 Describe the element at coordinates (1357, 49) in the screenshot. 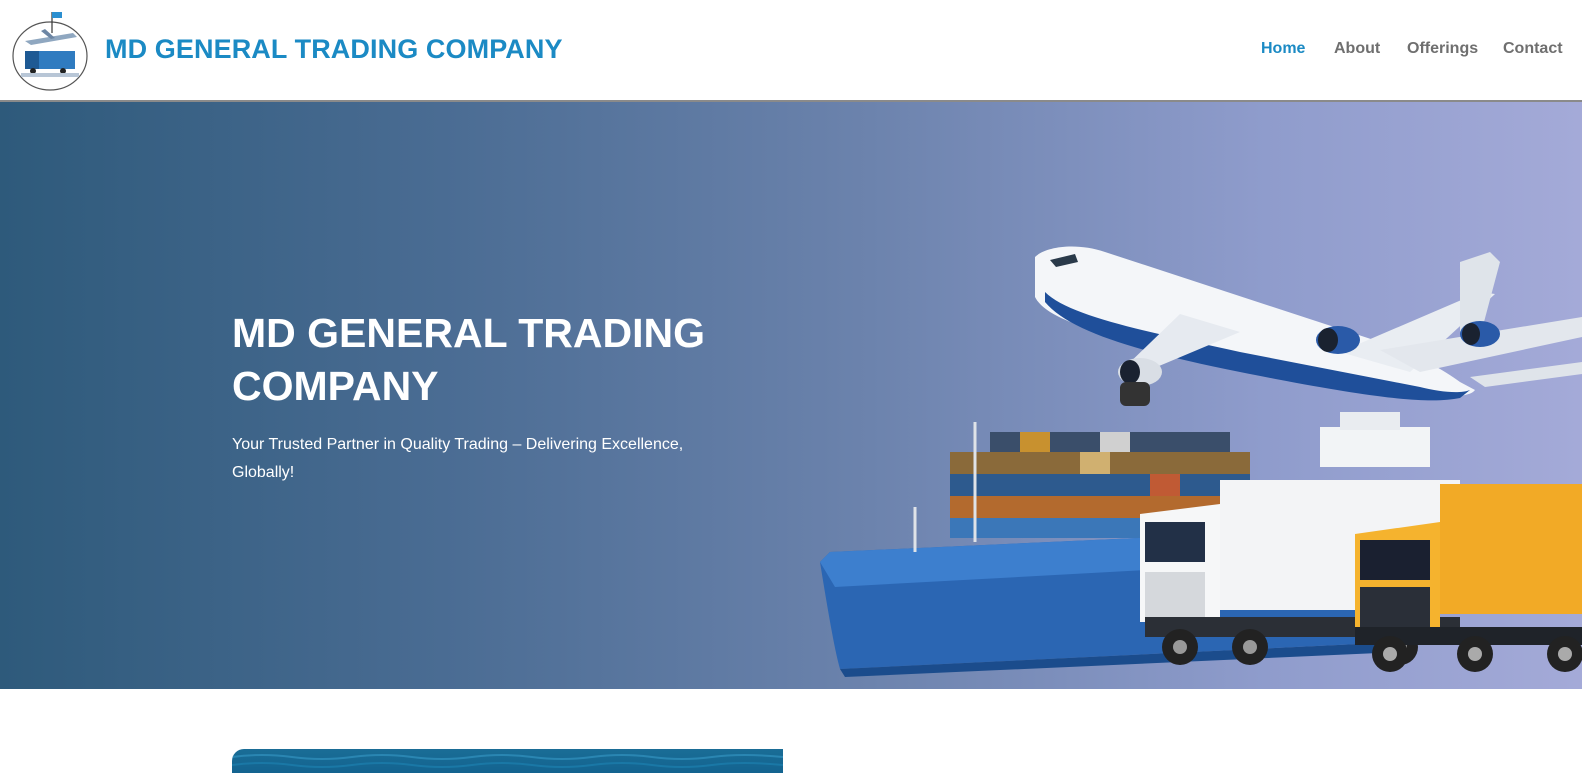

I see `nav-about: About` at that location.